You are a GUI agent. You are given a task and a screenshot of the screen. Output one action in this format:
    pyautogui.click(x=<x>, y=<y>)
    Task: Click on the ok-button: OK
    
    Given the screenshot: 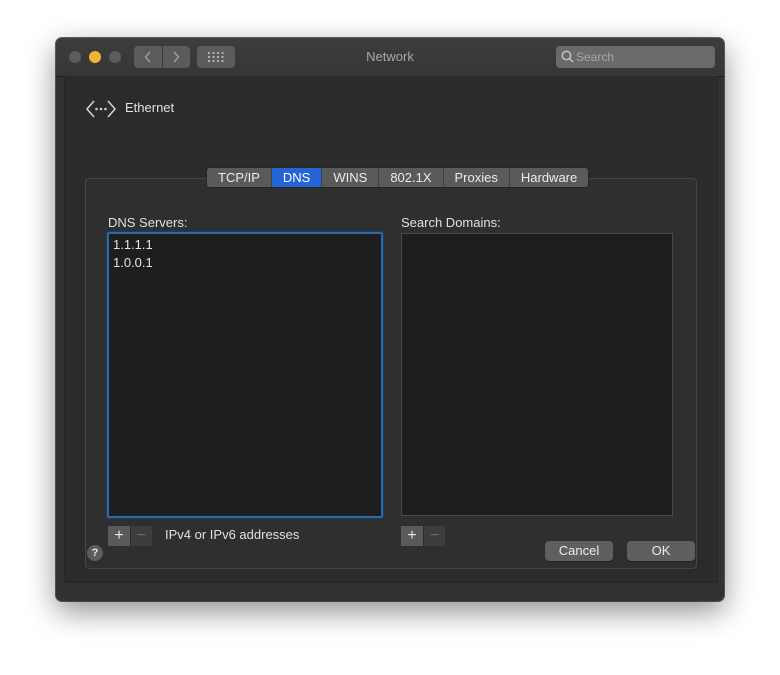 What is the action you would take?
    pyautogui.click(x=661, y=551)
    